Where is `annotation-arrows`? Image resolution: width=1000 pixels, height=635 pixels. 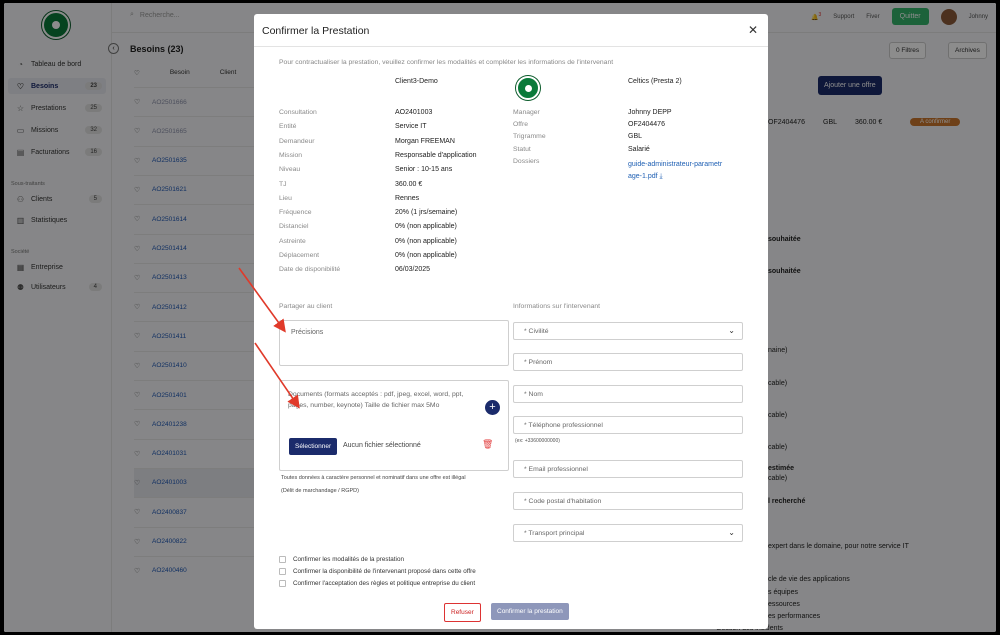
annotation-arrows is located at coordinates (269, 338).